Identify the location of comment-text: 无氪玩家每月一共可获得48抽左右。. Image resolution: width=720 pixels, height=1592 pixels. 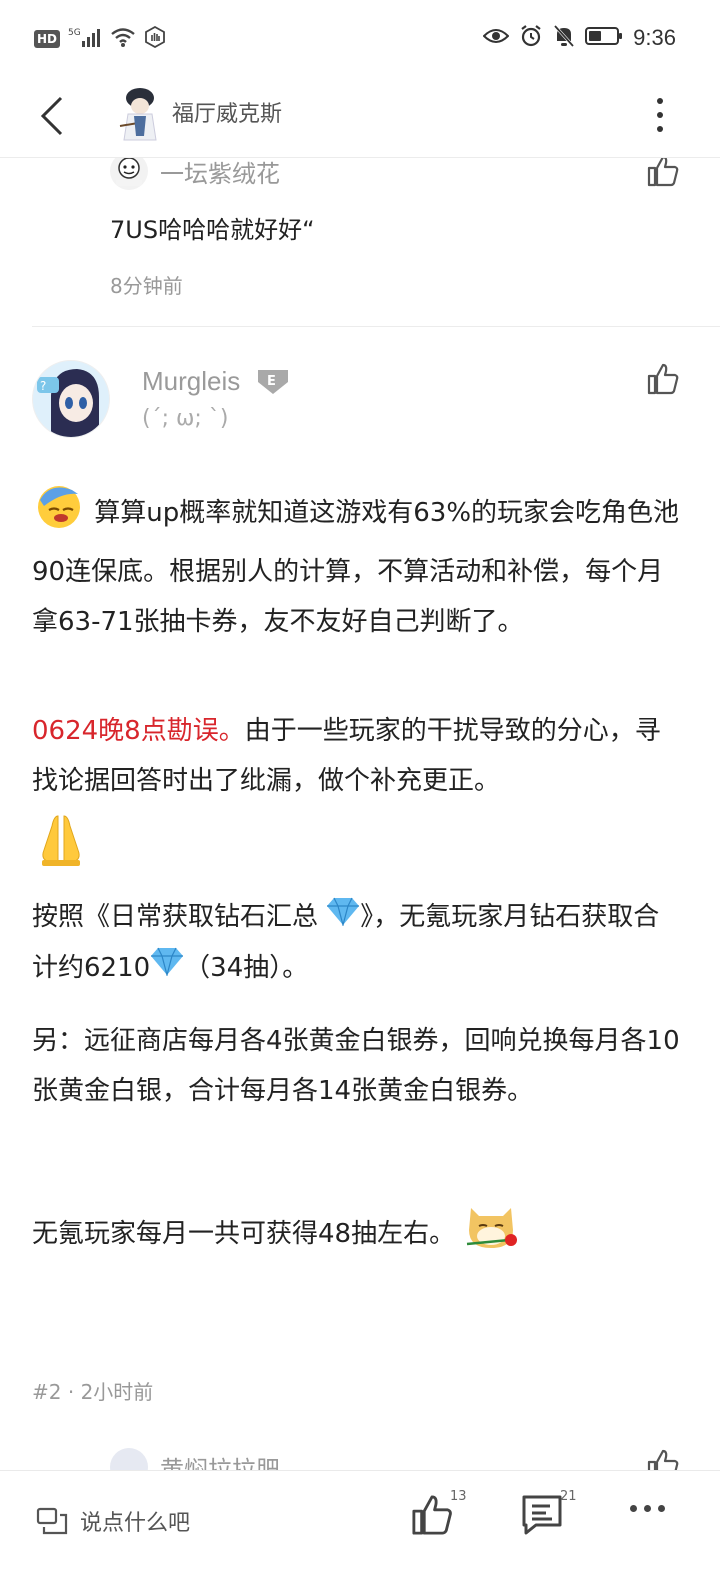
(244, 1234).